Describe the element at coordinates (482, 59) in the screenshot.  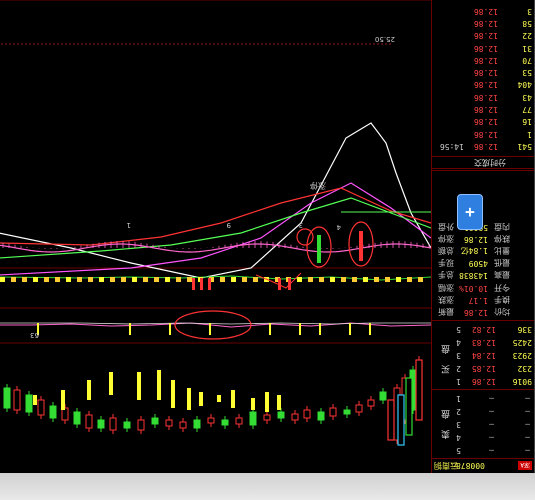
I see `tick-row: 12.86 70` at that location.